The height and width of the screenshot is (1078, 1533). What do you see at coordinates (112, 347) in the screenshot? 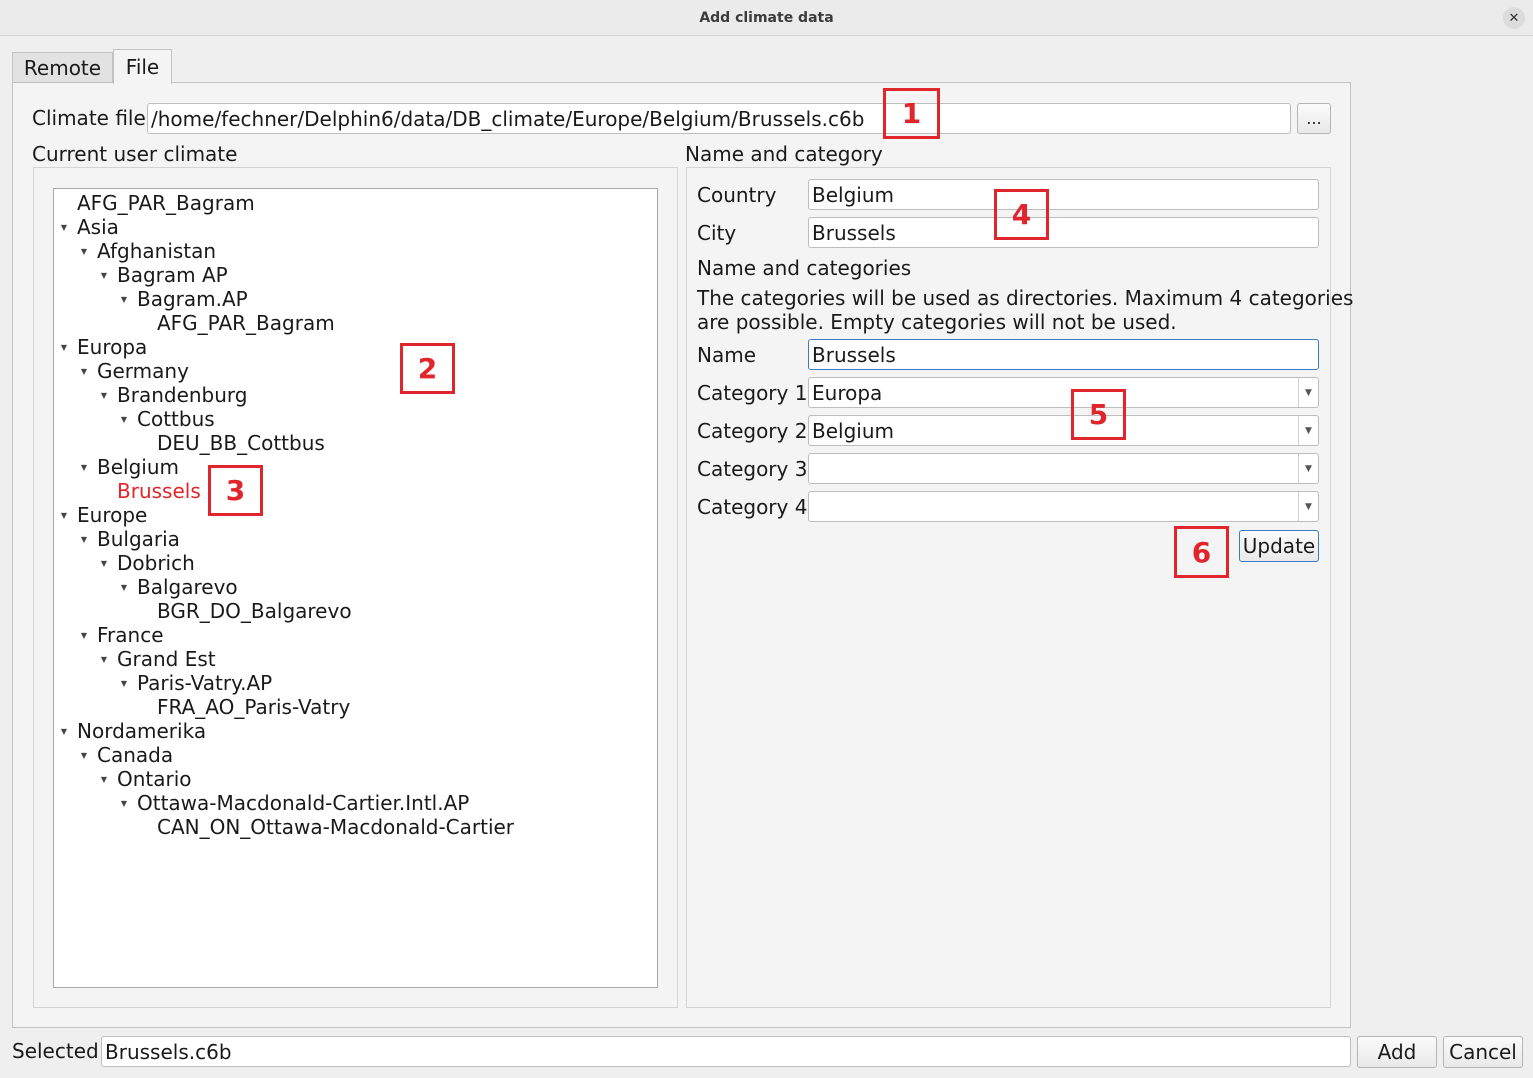
I see `tree-item-label: Europa` at bounding box center [112, 347].